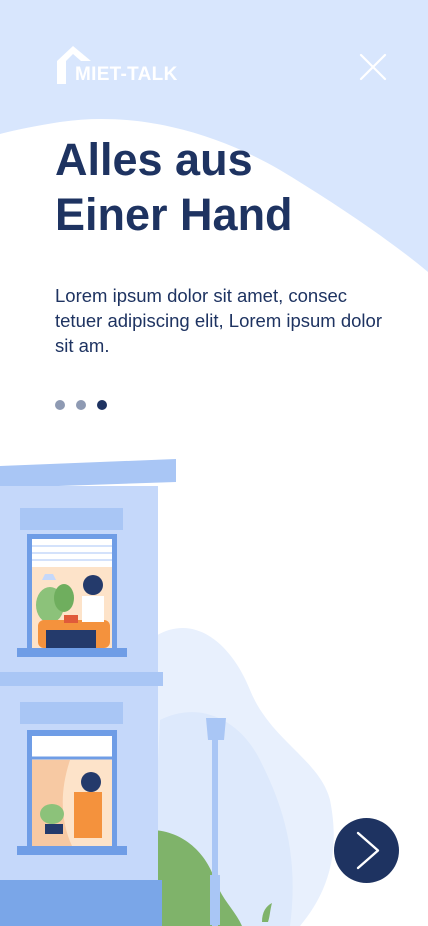 This screenshot has height=926, width=428. Describe the element at coordinates (174, 214) in the screenshot. I see `title-line-2: Einer Hand` at that location.